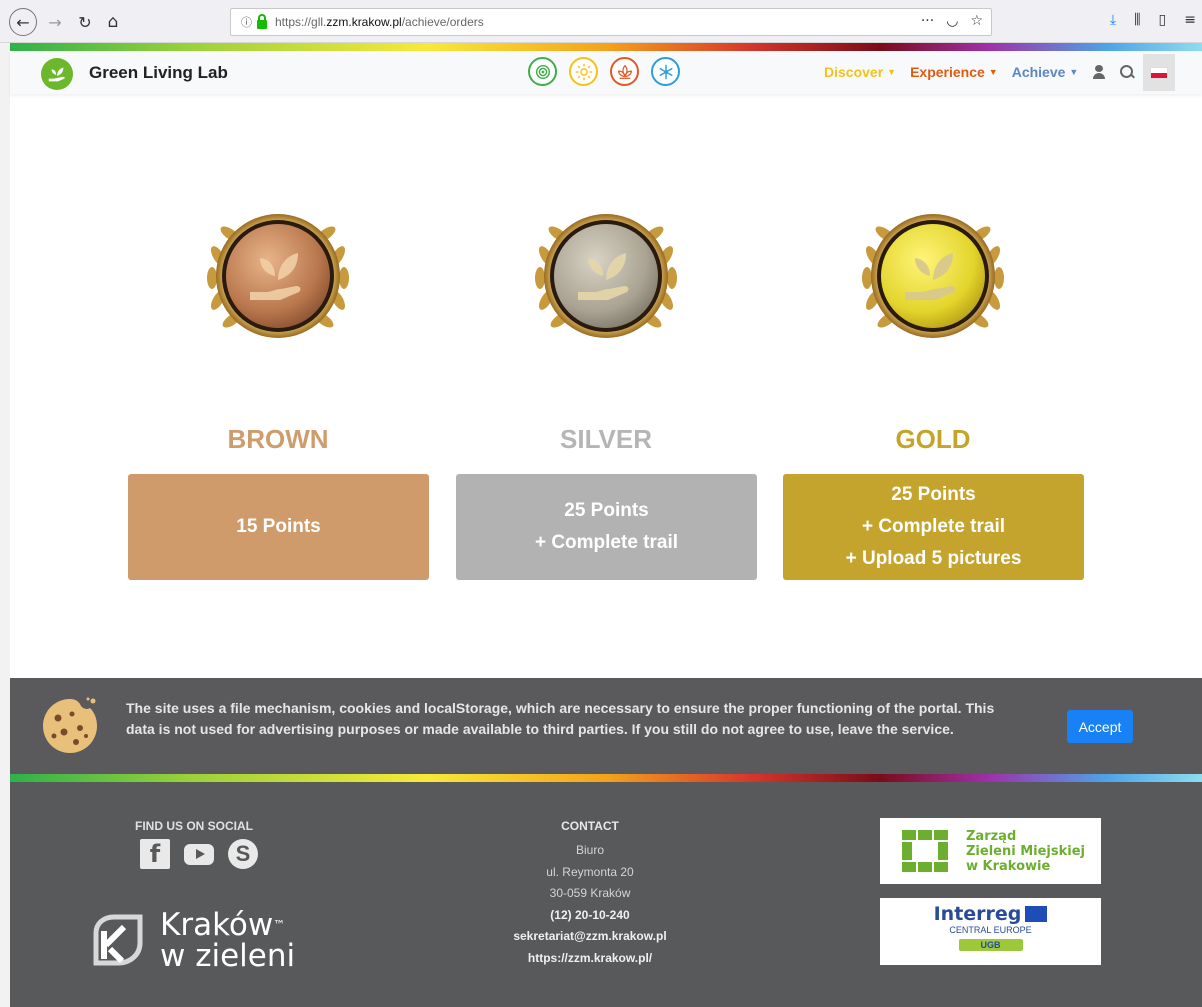  I want to click on contact-title: CONTACT, so click(590, 826).